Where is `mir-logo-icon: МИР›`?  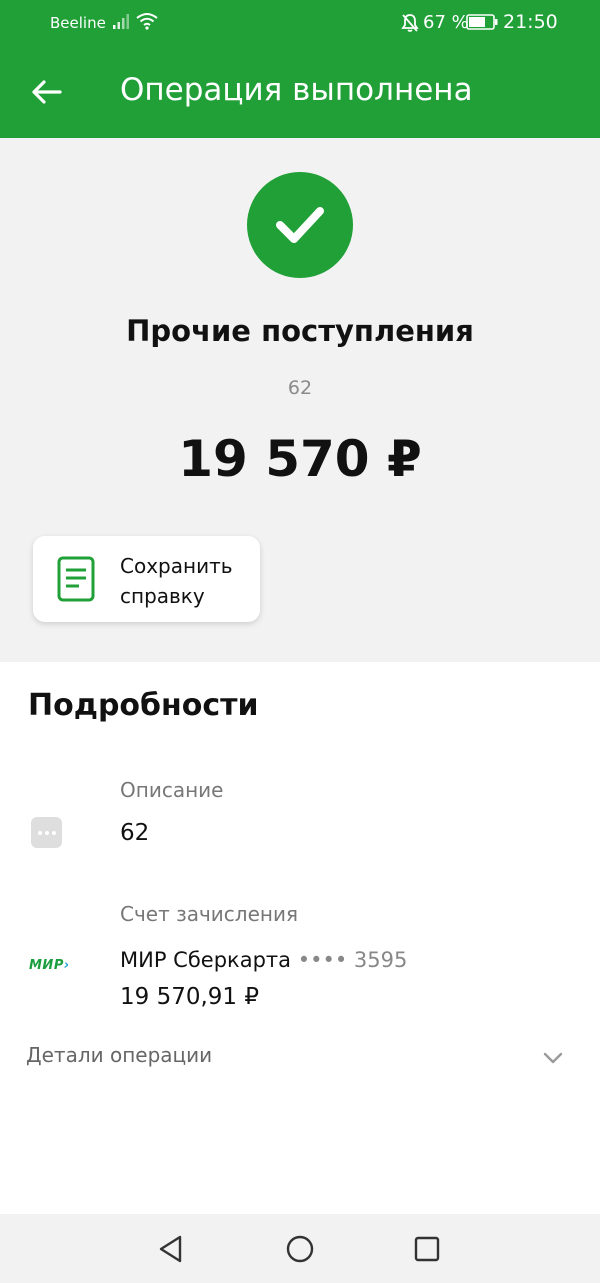 mir-logo-icon: МИР› is located at coordinates (49, 965).